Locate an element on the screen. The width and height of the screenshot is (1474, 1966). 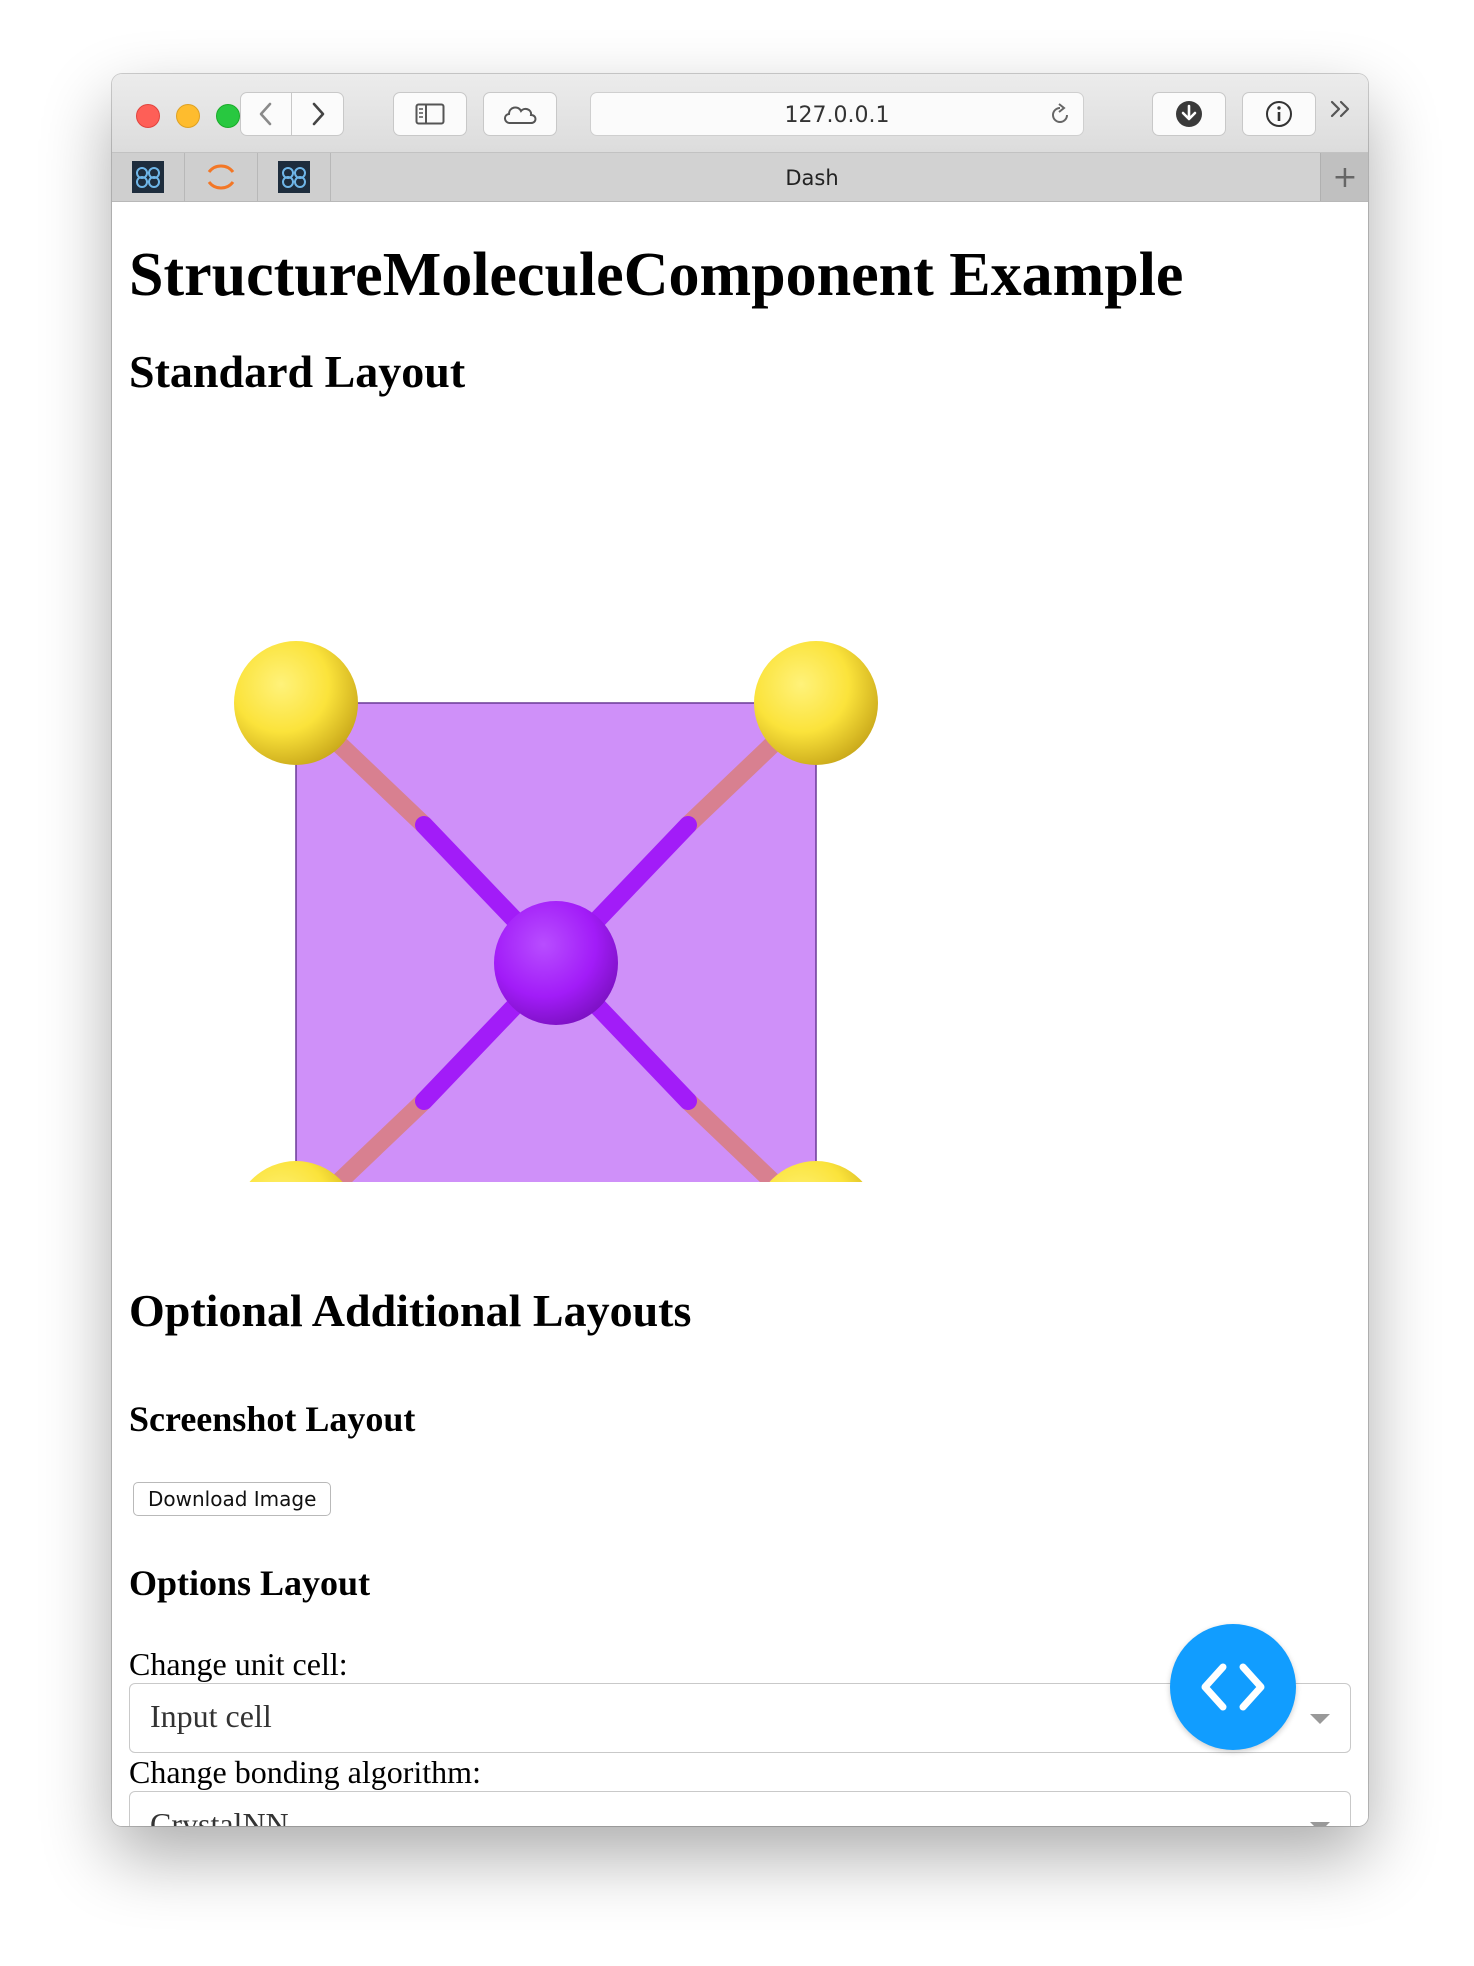
active-tab-title: Dash is located at coordinates (812, 178).